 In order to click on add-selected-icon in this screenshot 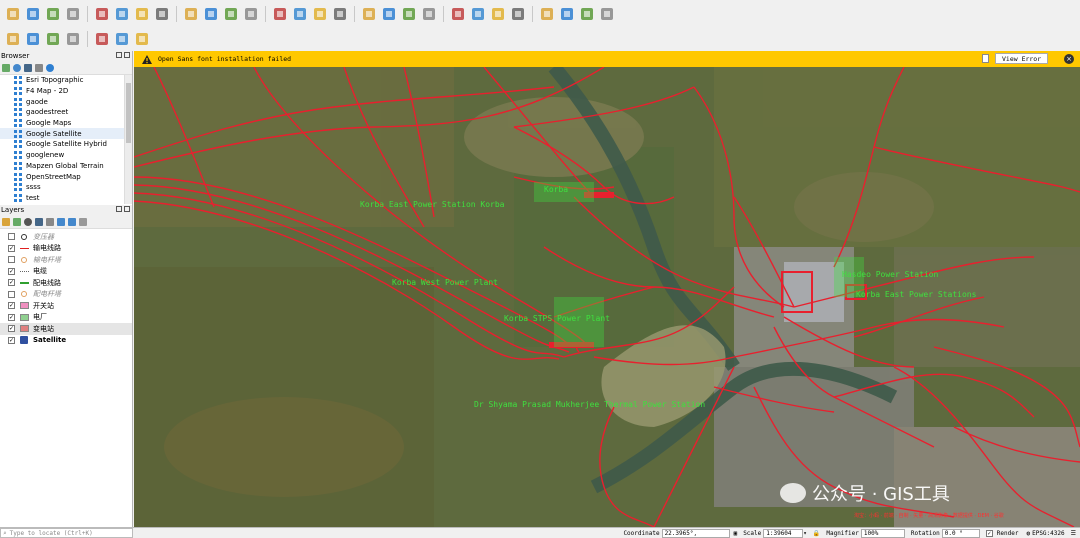, I will do `click(6, 68)`.